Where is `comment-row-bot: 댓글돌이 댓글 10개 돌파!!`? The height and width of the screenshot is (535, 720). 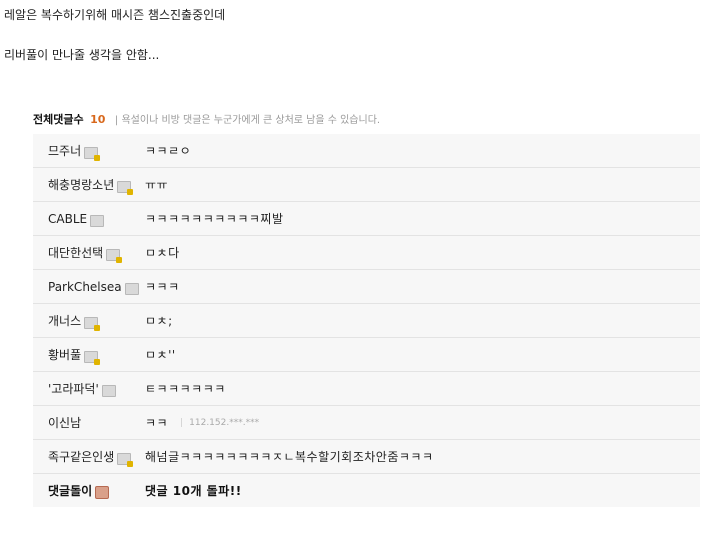
comment-row-bot: 댓글돌이 댓글 10개 돌파!! is located at coordinates (366, 490).